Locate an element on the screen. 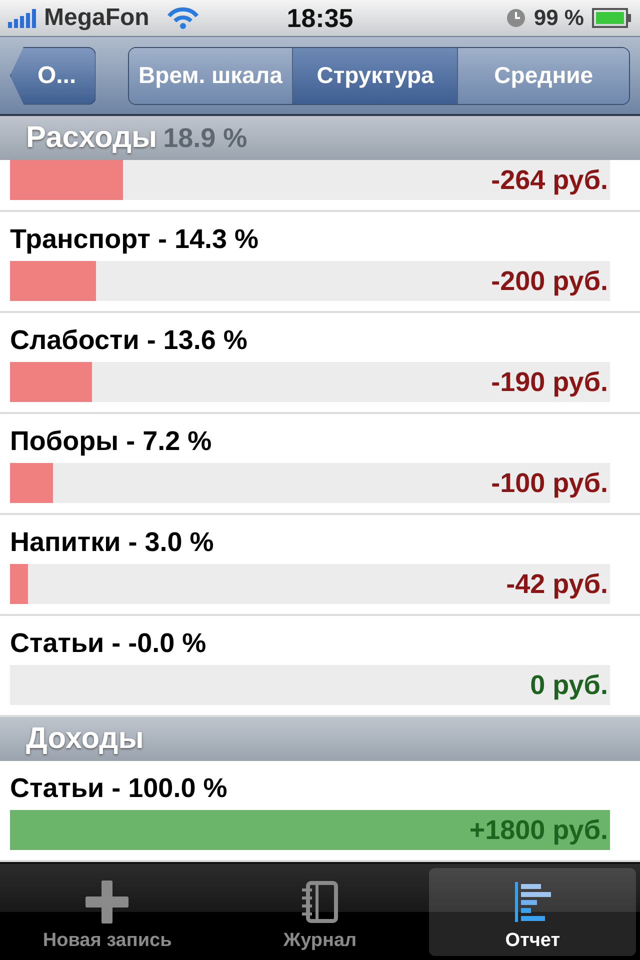 The width and height of the screenshot is (640, 960). category-label: Статьи - -0.0 % is located at coordinates (109, 643).